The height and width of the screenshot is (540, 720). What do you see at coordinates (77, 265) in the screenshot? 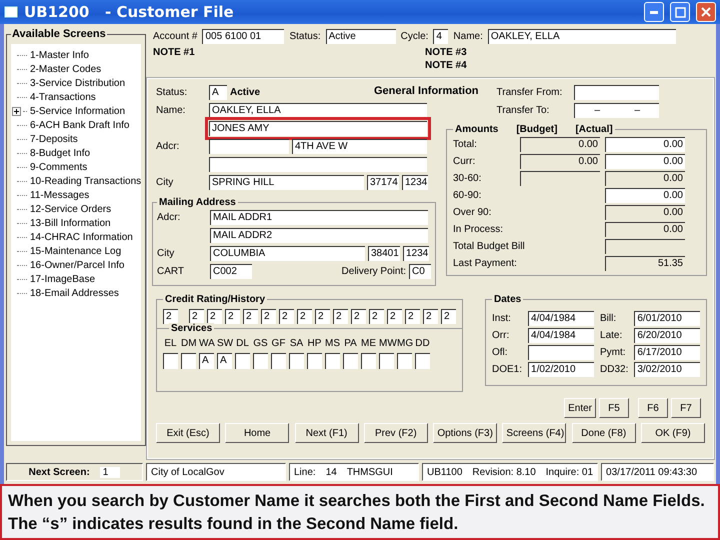
I see `tree-item: 16-Owner/Parcel Info` at bounding box center [77, 265].